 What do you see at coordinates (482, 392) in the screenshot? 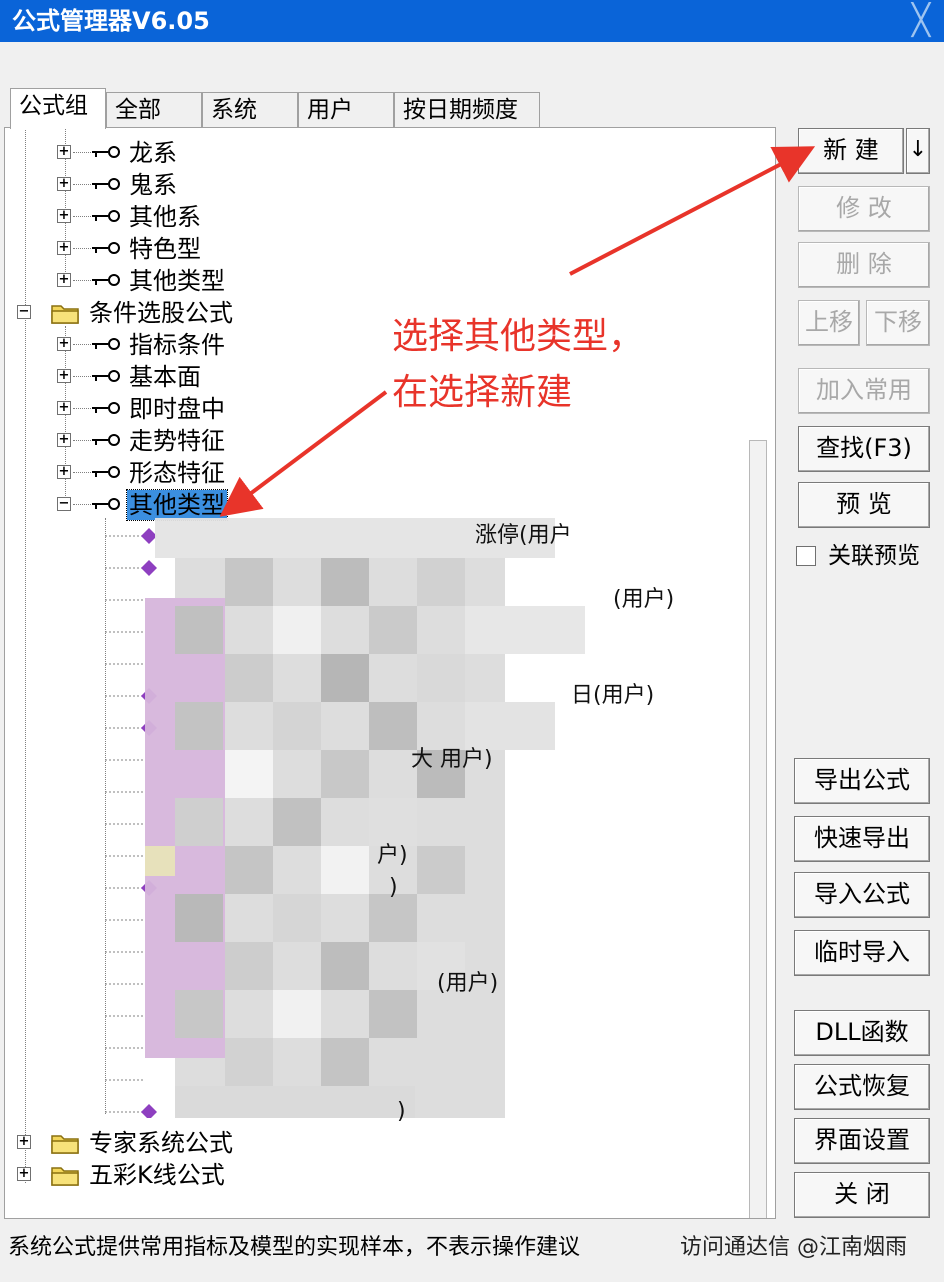
I see `annotation-line-2: 在选择新建` at bounding box center [482, 392].